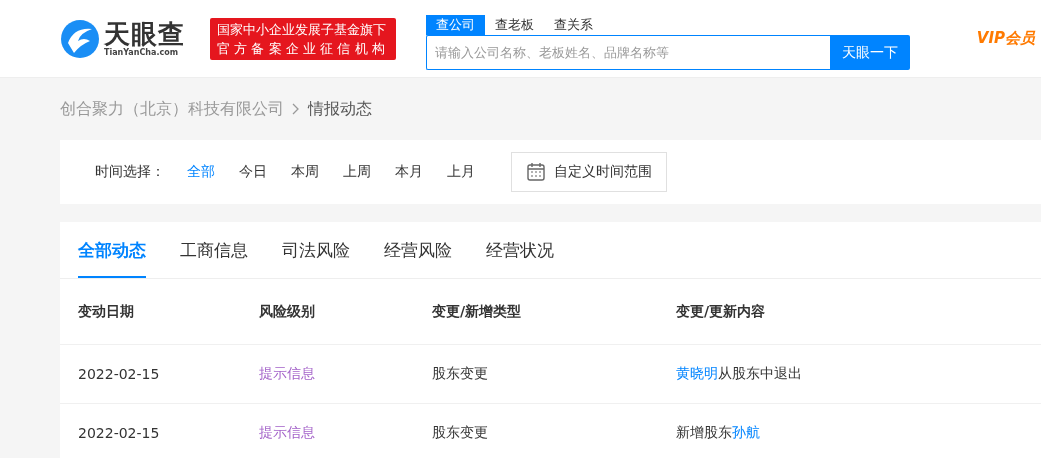  What do you see at coordinates (144, 34) in the screenshot?
I see `logo-name: 天眼查` at bounding box center [144, 34].